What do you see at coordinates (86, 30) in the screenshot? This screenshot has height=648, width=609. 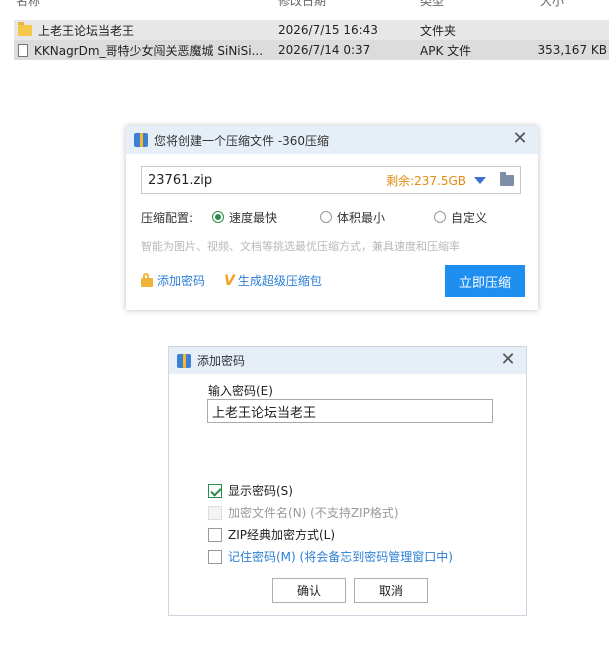 I see `file-name: 上老王论坛当老王` at bounding box center [86, 30].